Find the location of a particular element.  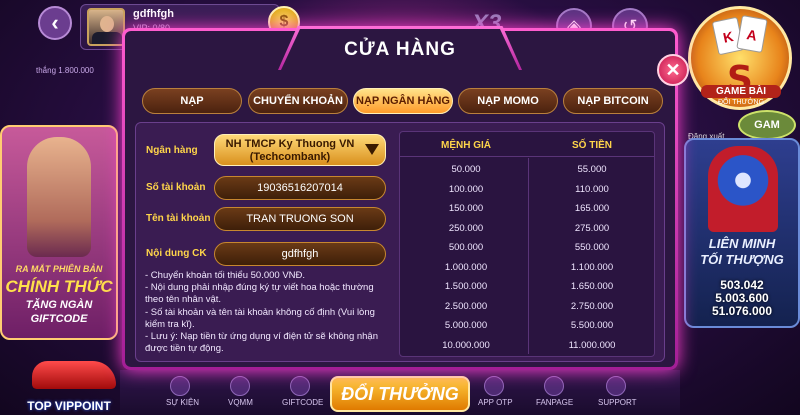

modal-title: CỬA HÀNG is located at coordinates (400, 49).